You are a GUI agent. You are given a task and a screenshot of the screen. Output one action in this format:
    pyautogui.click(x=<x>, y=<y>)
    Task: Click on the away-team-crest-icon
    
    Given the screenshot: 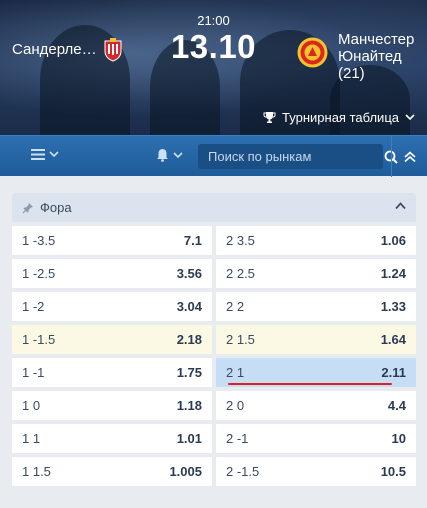 What is the action you would take?
    pyautogui.click(x=312, y=52)
    